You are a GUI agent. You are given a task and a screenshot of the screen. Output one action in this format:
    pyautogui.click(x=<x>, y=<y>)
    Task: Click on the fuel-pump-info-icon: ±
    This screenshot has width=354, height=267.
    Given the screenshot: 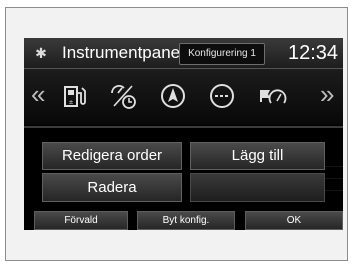 What is the action you would take?
    pyautogui.click(x=75, y=96)
    